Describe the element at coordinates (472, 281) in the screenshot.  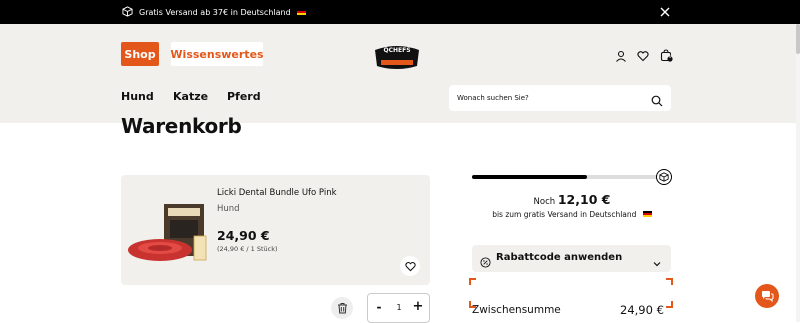
I see `focus-bracket-top-left` at that location.